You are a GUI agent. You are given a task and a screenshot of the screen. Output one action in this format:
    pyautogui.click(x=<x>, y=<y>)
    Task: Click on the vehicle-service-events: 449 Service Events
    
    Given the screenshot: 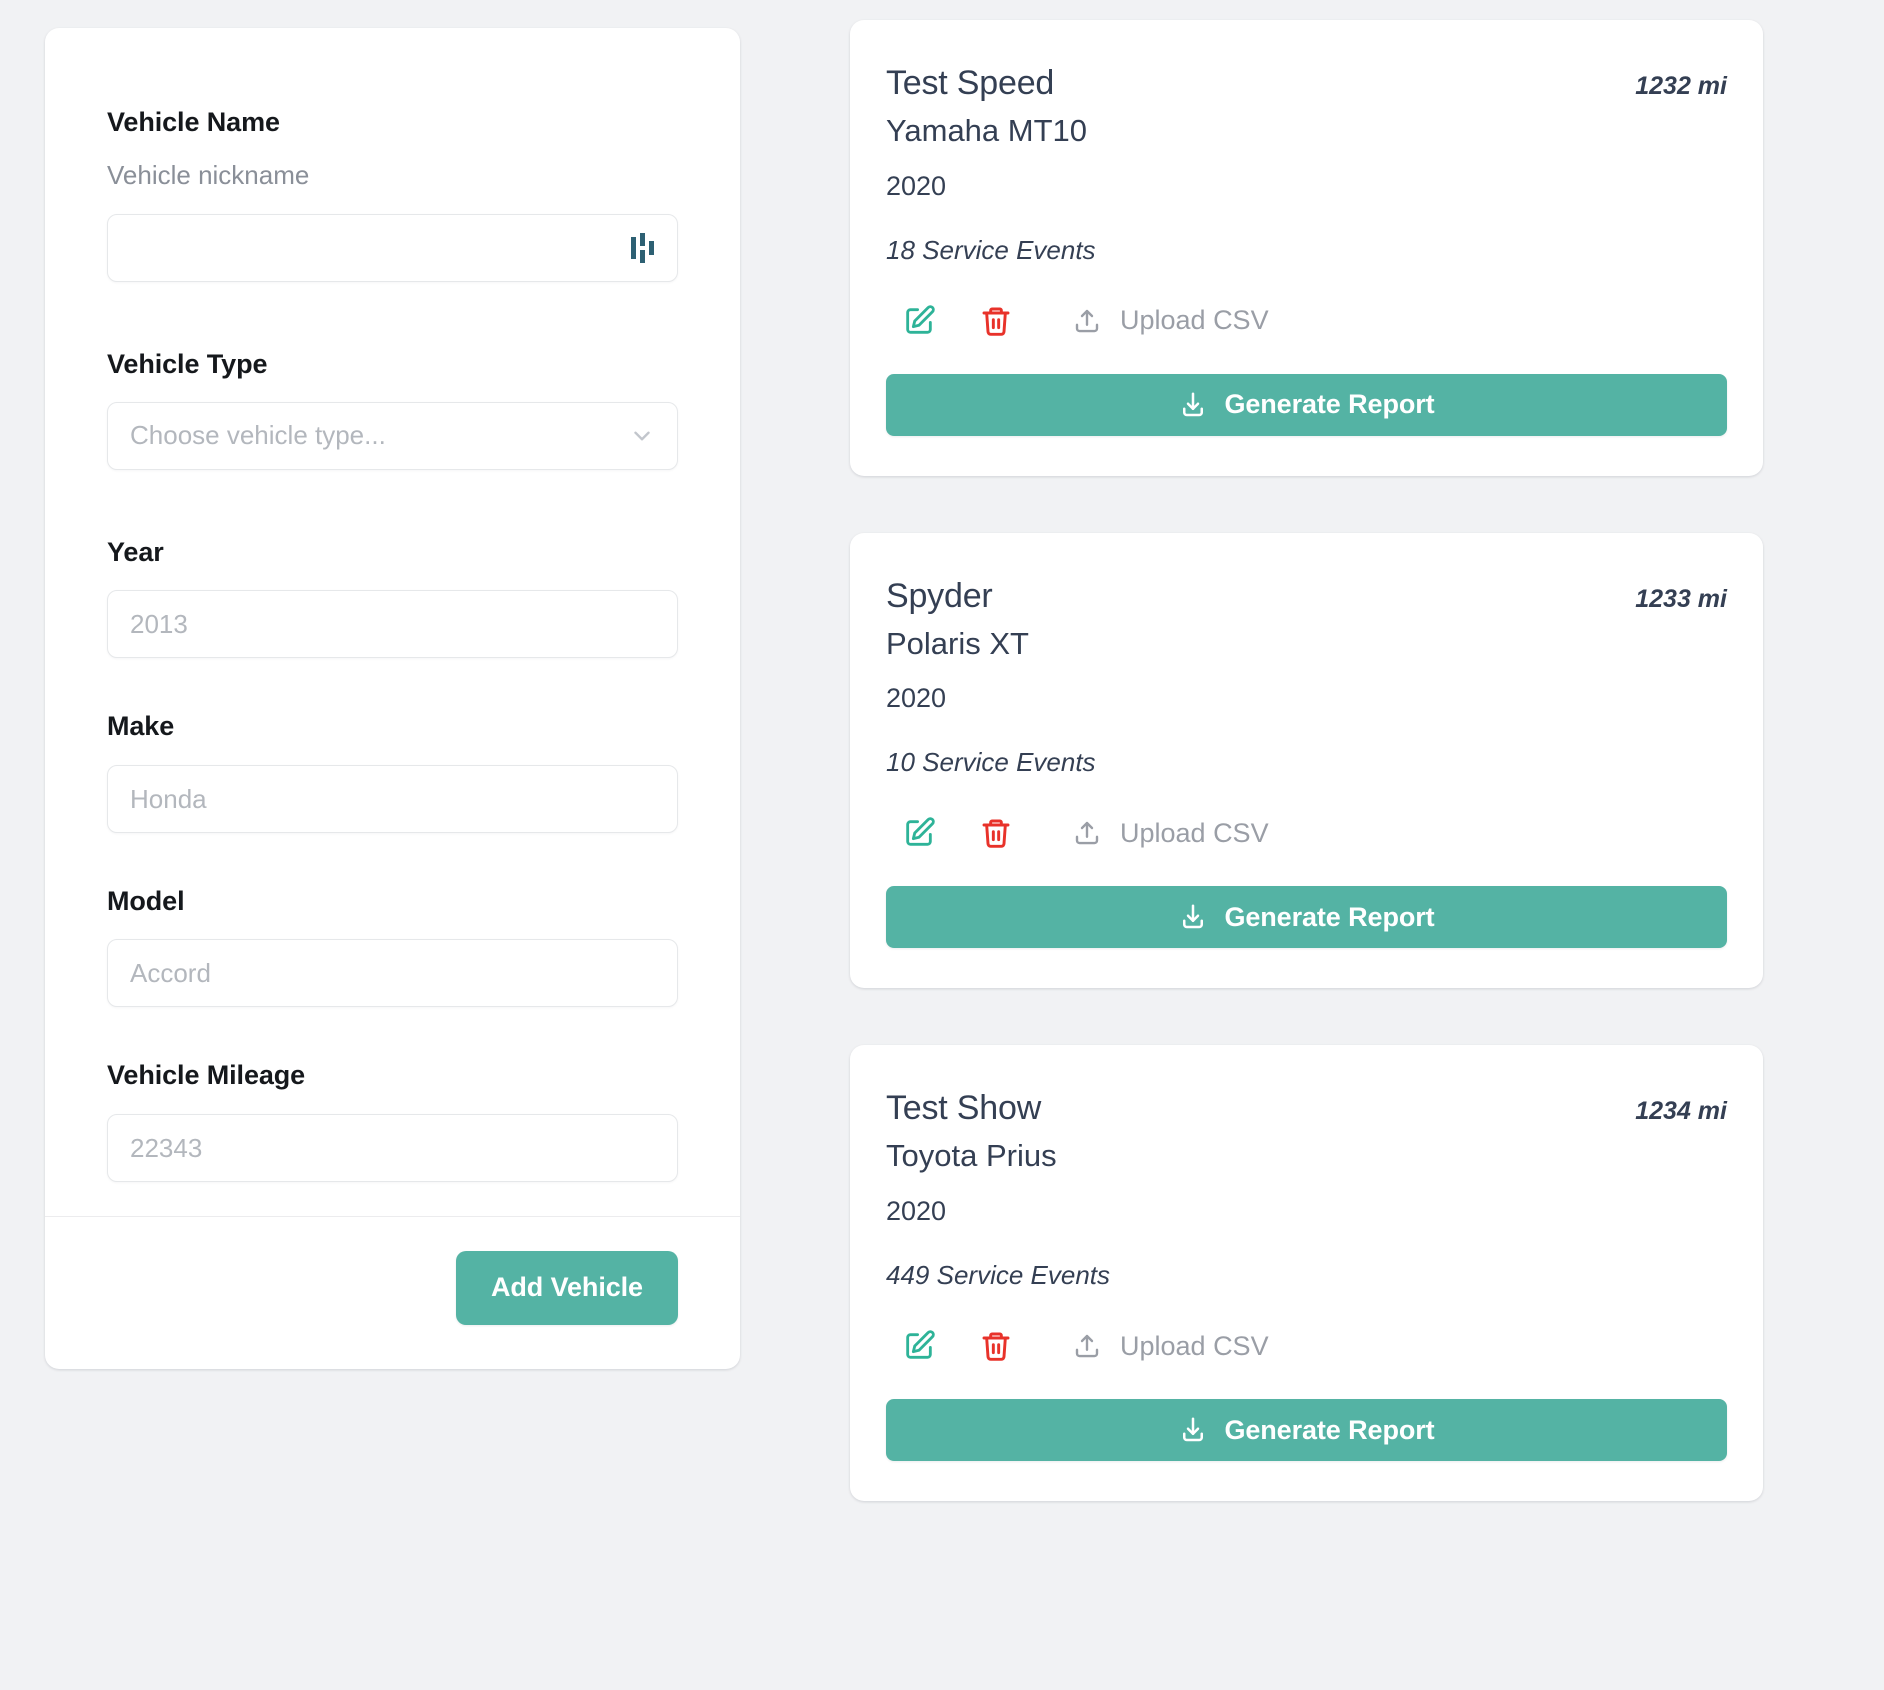 What is the action you would take?
    pyautogui.click(x=998, y=1275)
    